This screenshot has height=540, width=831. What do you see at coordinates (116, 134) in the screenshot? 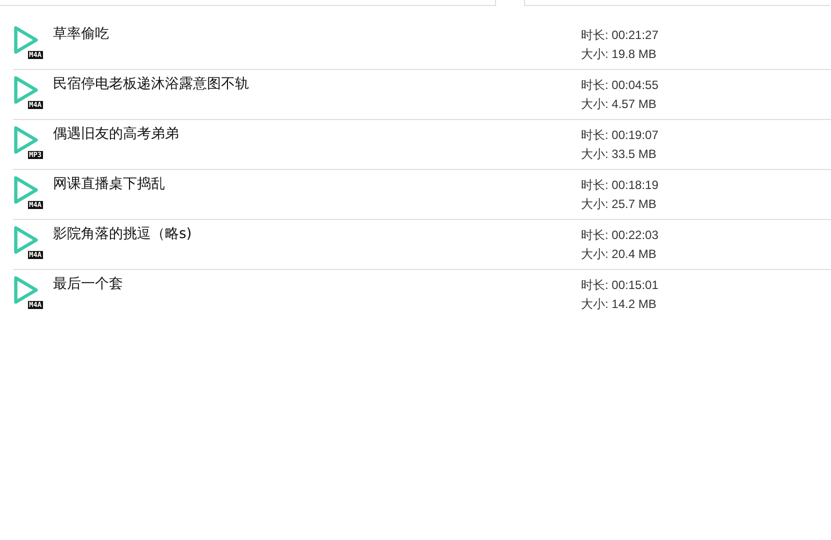
I see `file-title: 偶遇旧友的高考弟弟` at bounding box center [116, 134].